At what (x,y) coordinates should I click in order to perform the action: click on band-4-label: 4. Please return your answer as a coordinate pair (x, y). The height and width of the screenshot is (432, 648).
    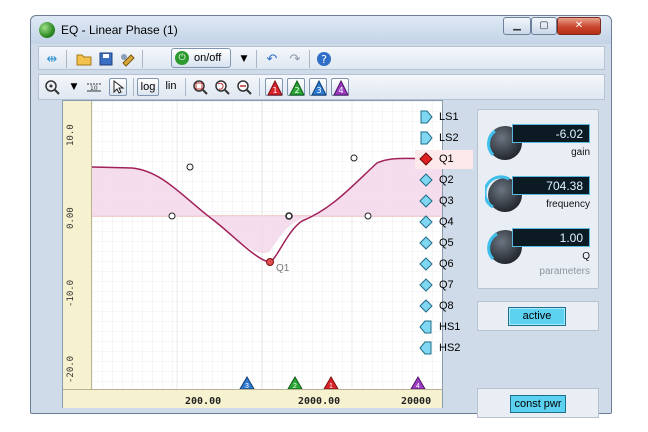
    Looking at the image, I should click on (340, 90).